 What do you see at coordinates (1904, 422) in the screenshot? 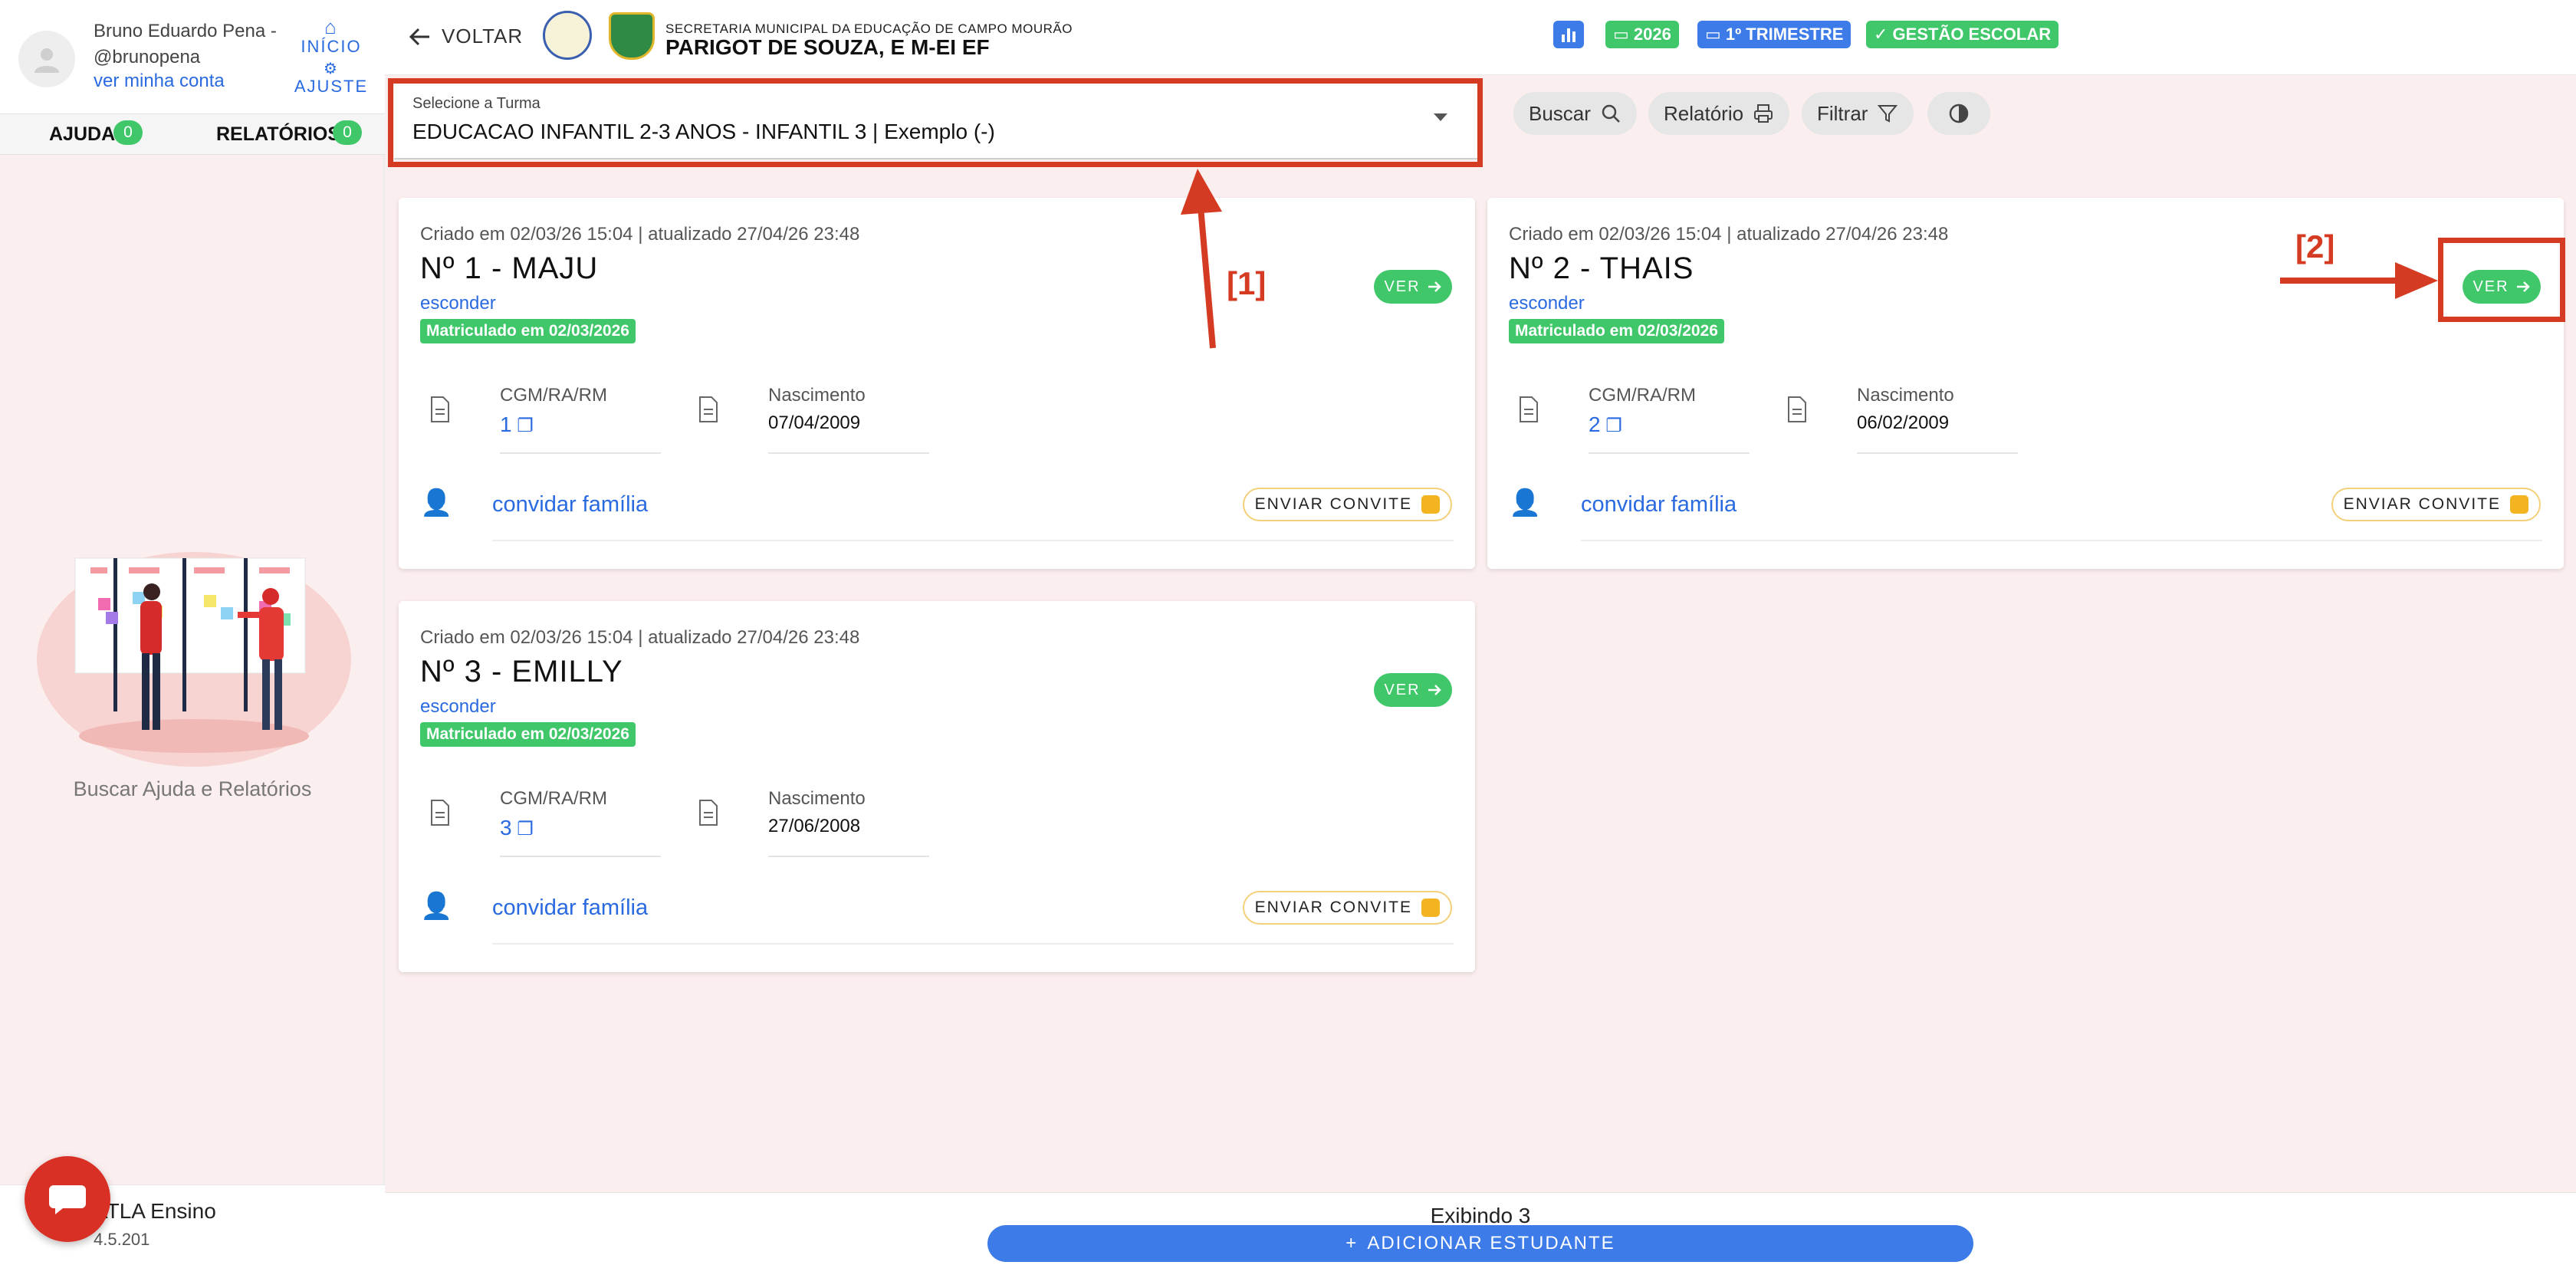
I see `birth-value: 06/02/2009` at bounding box center [1904, 422].